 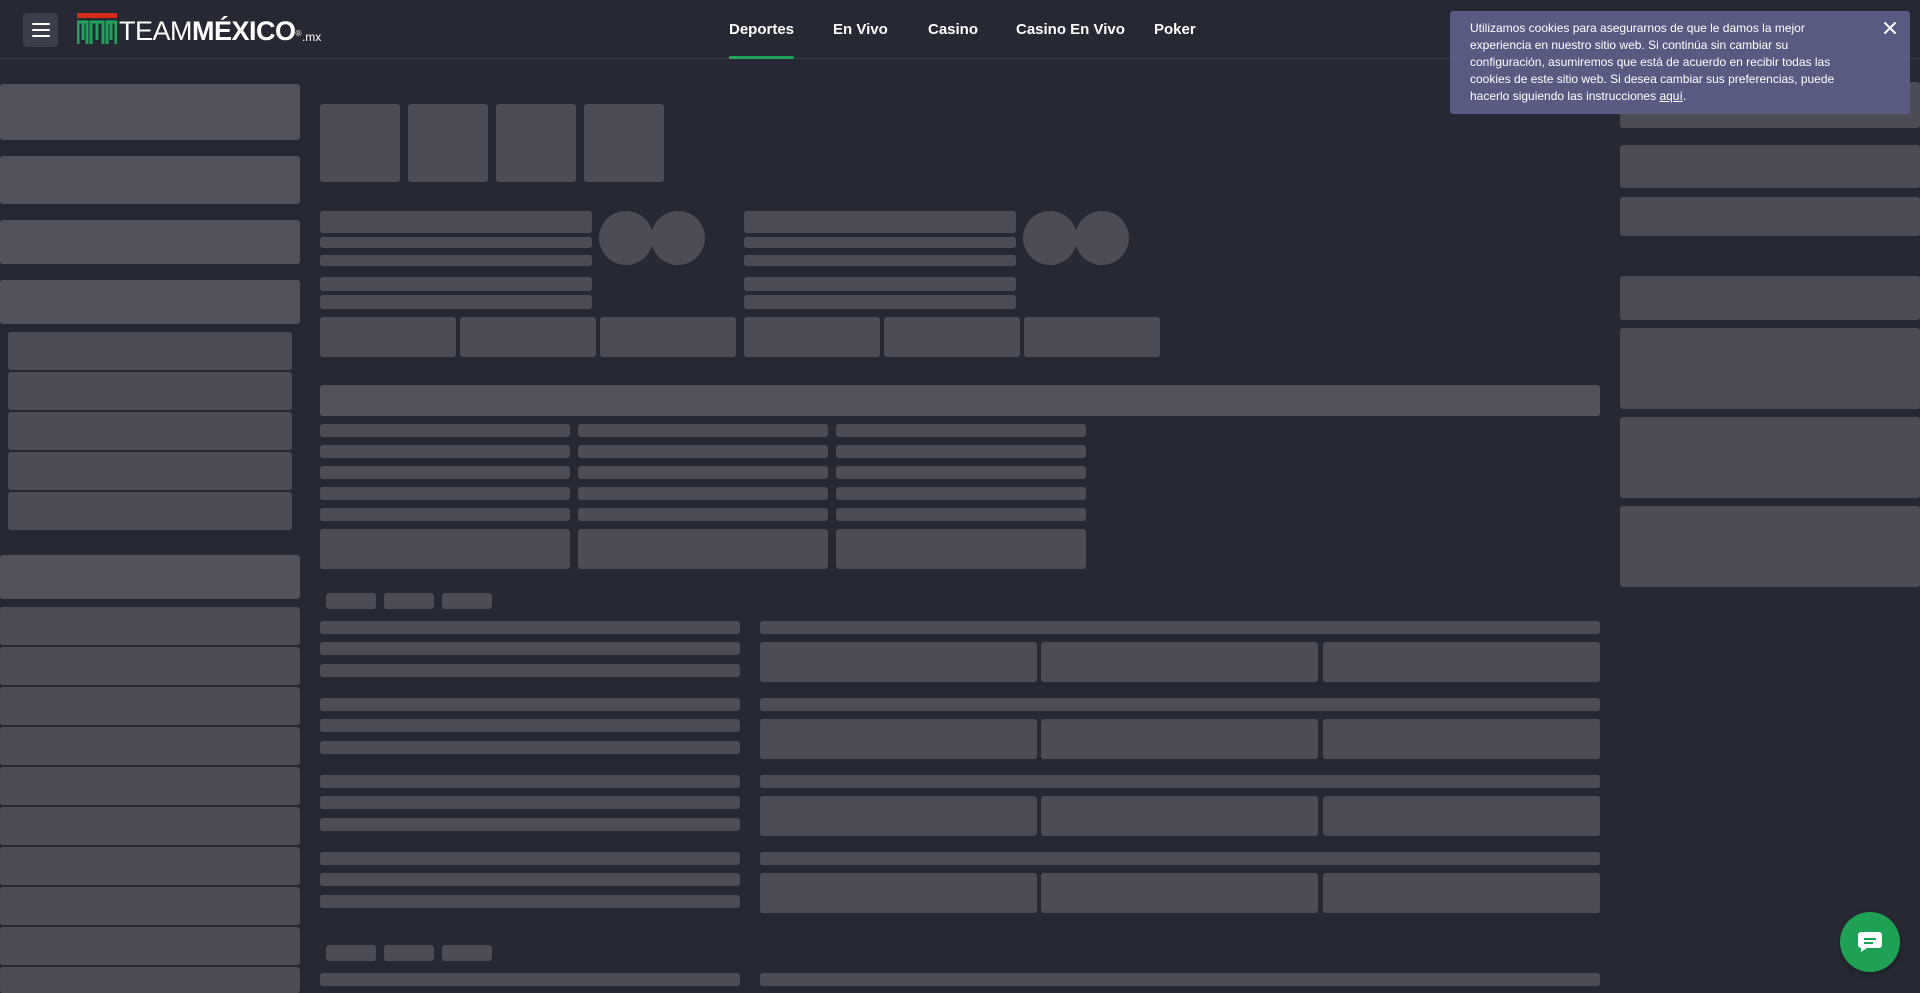 I want to click on chat-bubble-icon, so click(x=1870, y=942).